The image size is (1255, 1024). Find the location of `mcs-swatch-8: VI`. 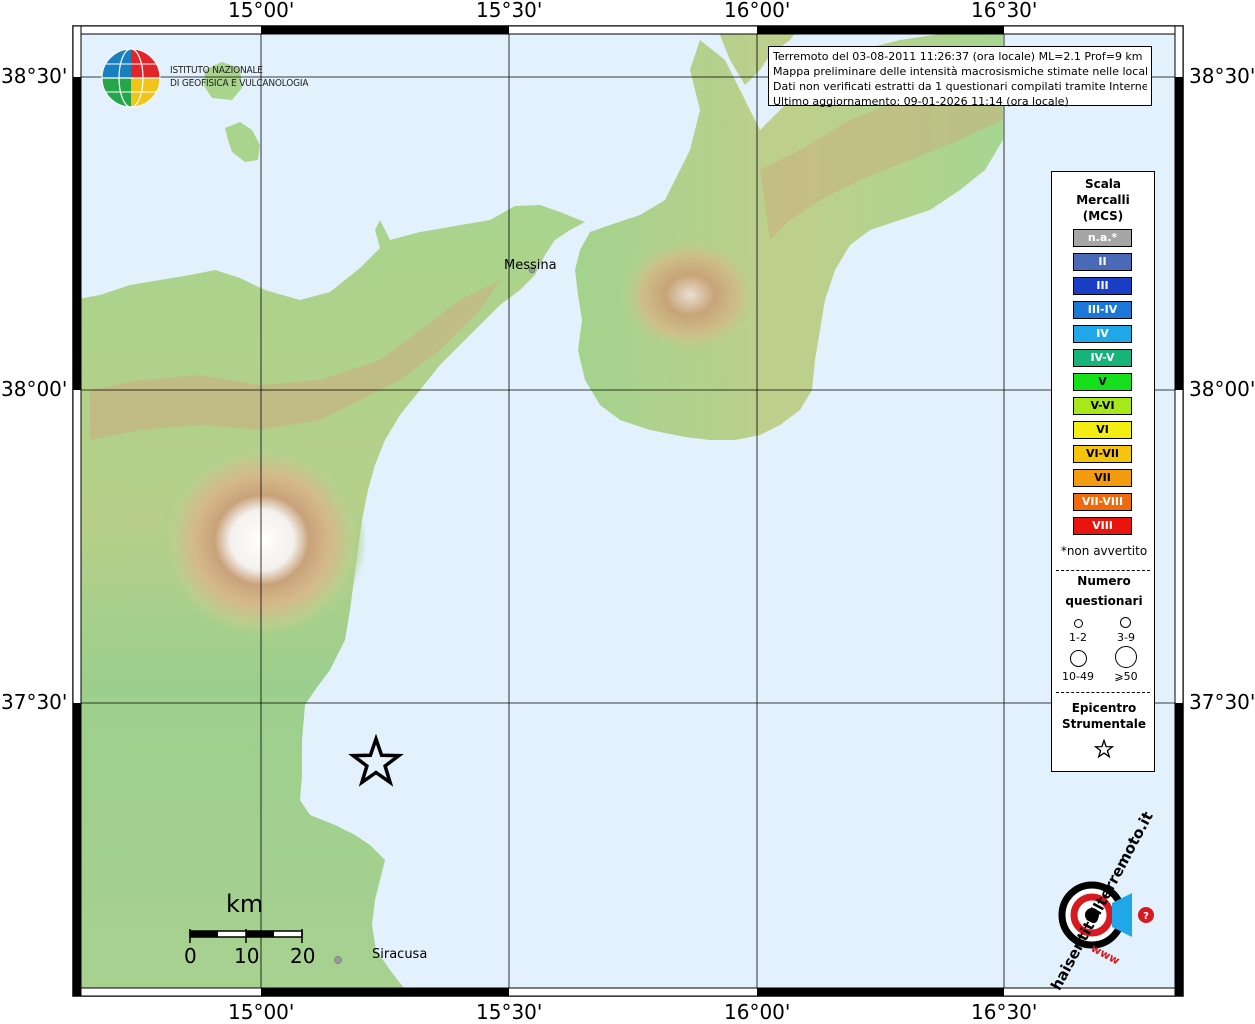

mcs-swatch-8: VI is located at coordinates (1102, 430).